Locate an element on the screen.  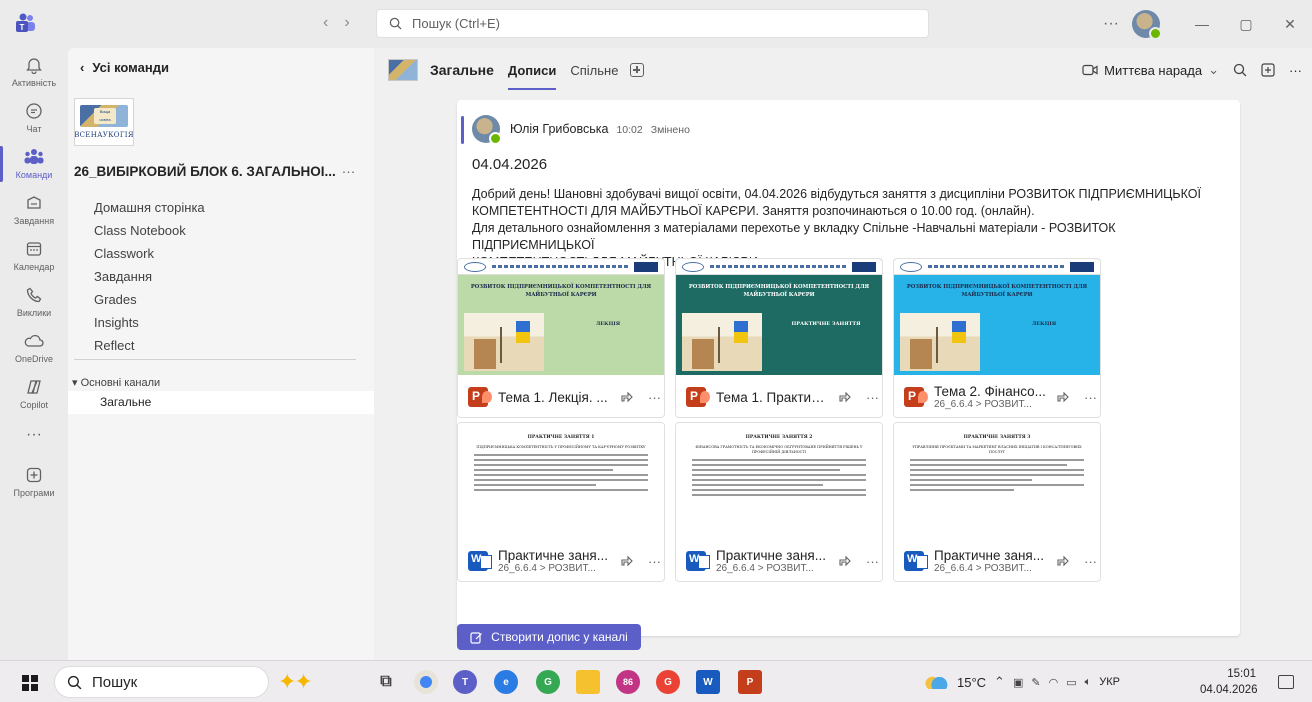
rail-item-teams: Команди is located at coordinates (34, 163).